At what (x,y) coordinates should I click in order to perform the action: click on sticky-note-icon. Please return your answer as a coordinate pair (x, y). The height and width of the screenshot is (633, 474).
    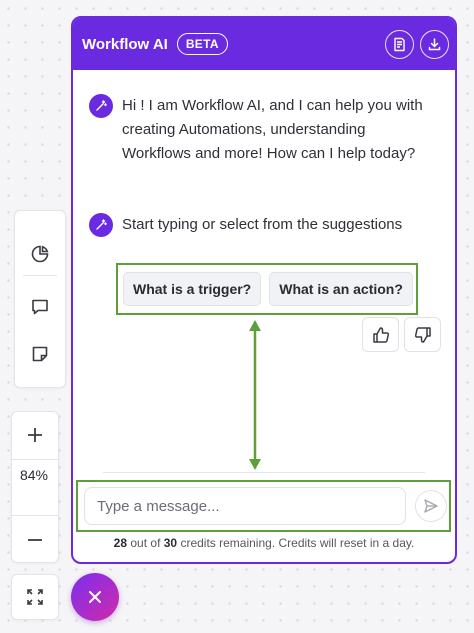
    Looking at the image, I should click on (40, 354).